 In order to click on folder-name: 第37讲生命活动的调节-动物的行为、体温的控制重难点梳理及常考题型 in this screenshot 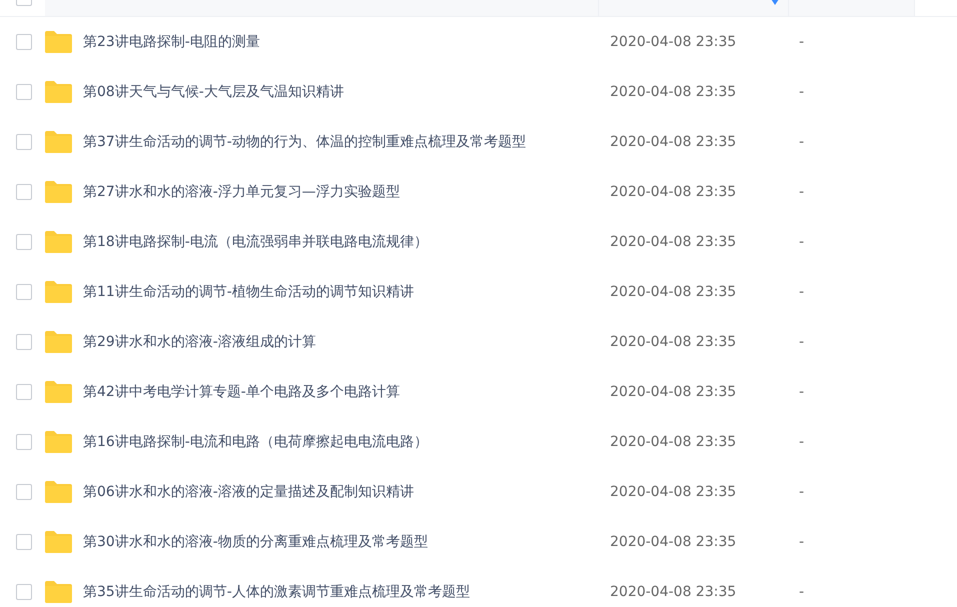, I will do `click(304, 142)`.